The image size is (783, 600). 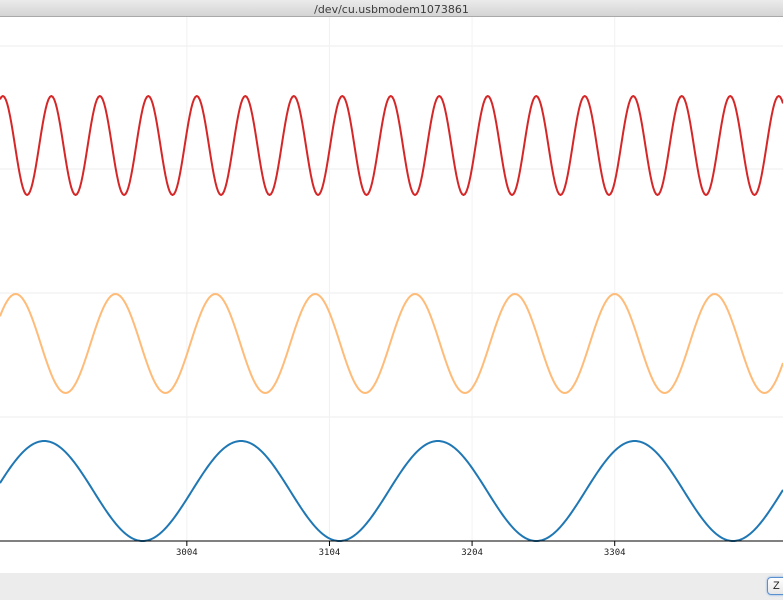 What do you see at coordinates (775, 586) in the screenshot?
I see `zoom-button: Z` at bounding box center [775, 586].